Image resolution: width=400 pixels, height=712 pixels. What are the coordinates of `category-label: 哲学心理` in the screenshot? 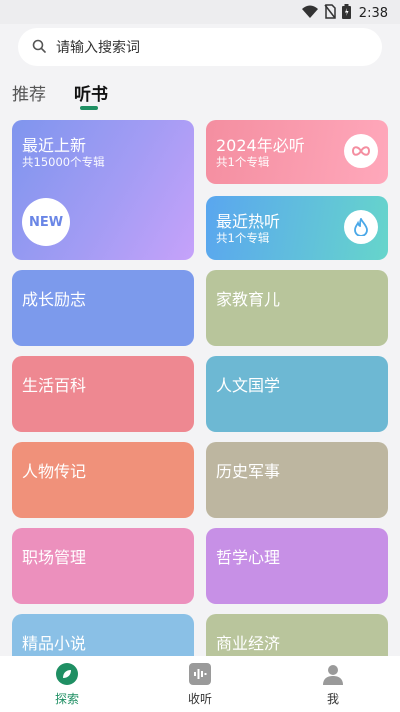 It's located at (248, 557).